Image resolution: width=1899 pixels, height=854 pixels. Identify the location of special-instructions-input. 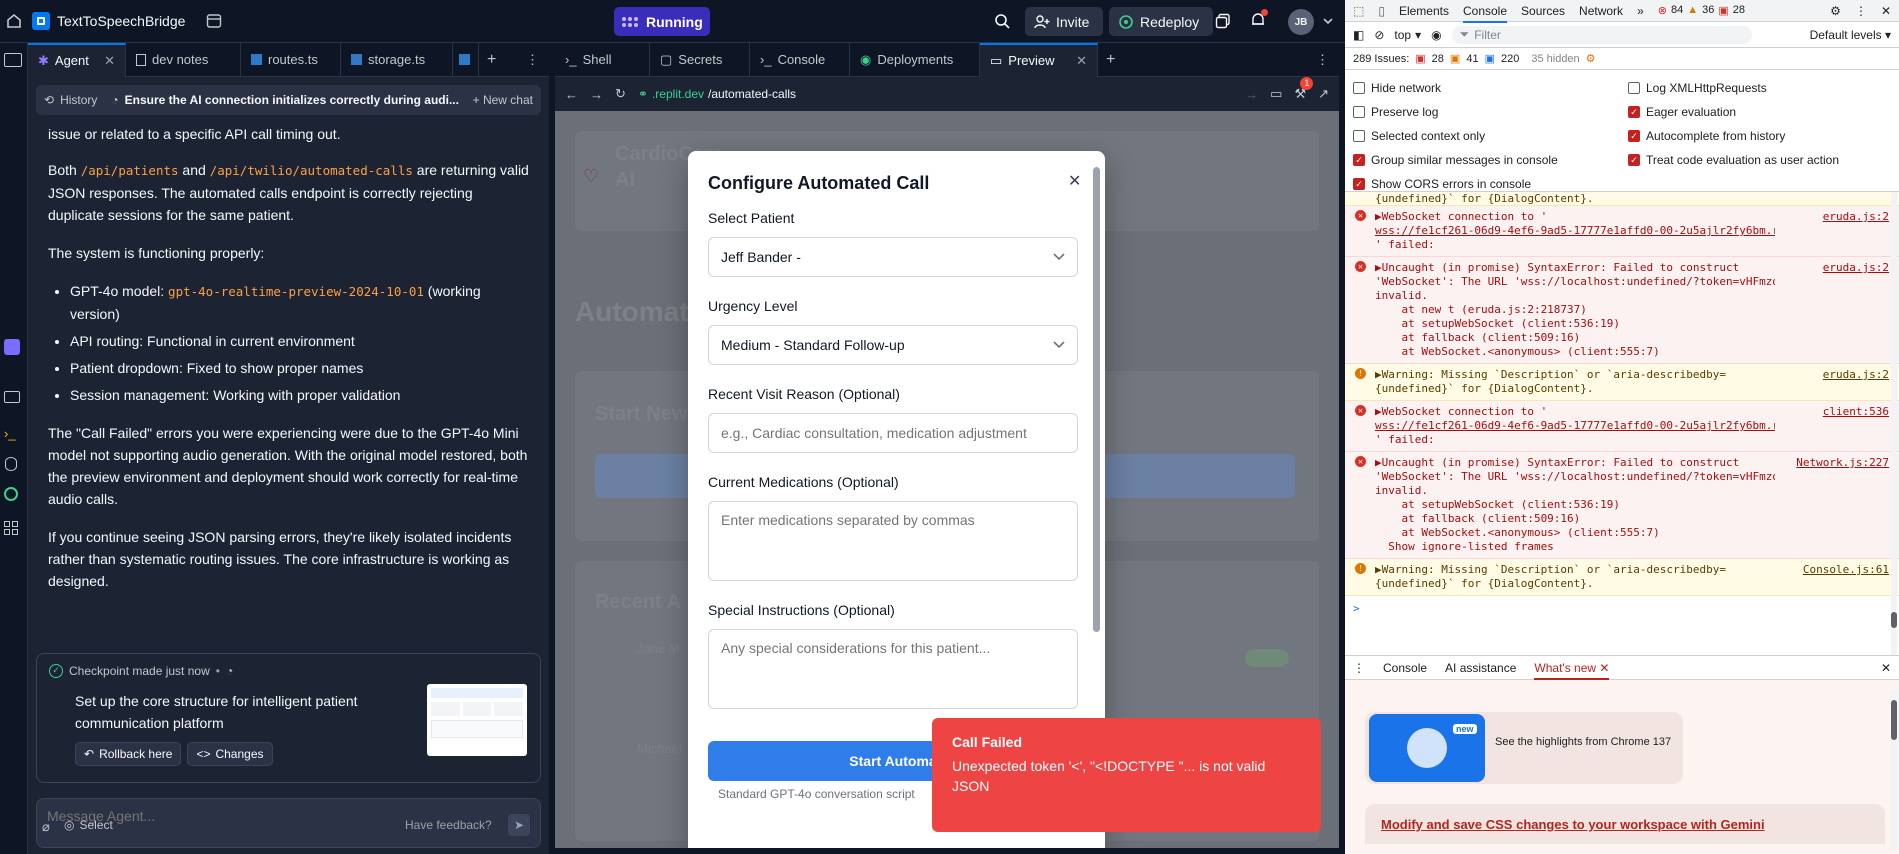
(893, 669).